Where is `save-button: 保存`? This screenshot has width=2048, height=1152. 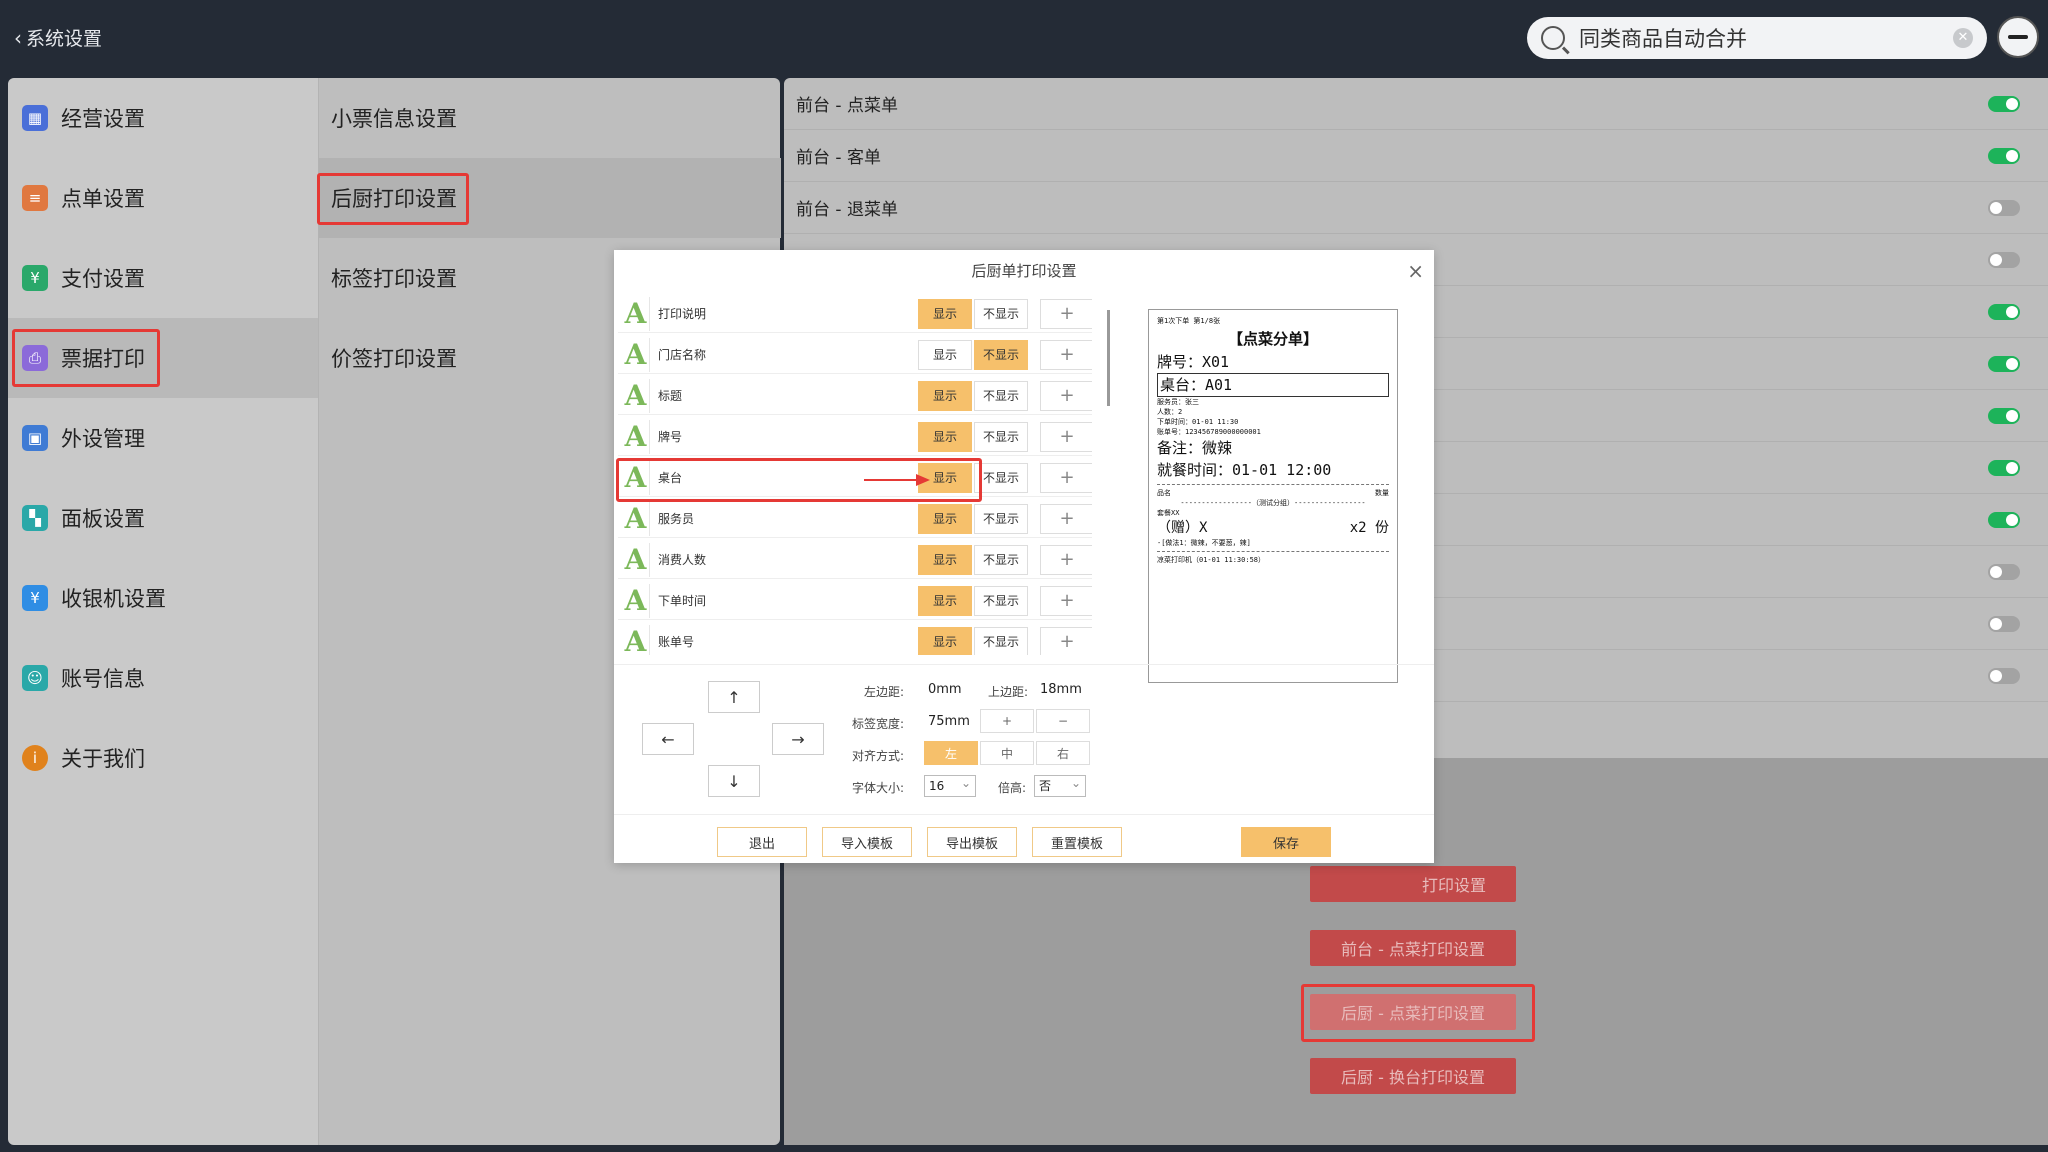 save-button: 保存 is located at coordinates (1286, 842).